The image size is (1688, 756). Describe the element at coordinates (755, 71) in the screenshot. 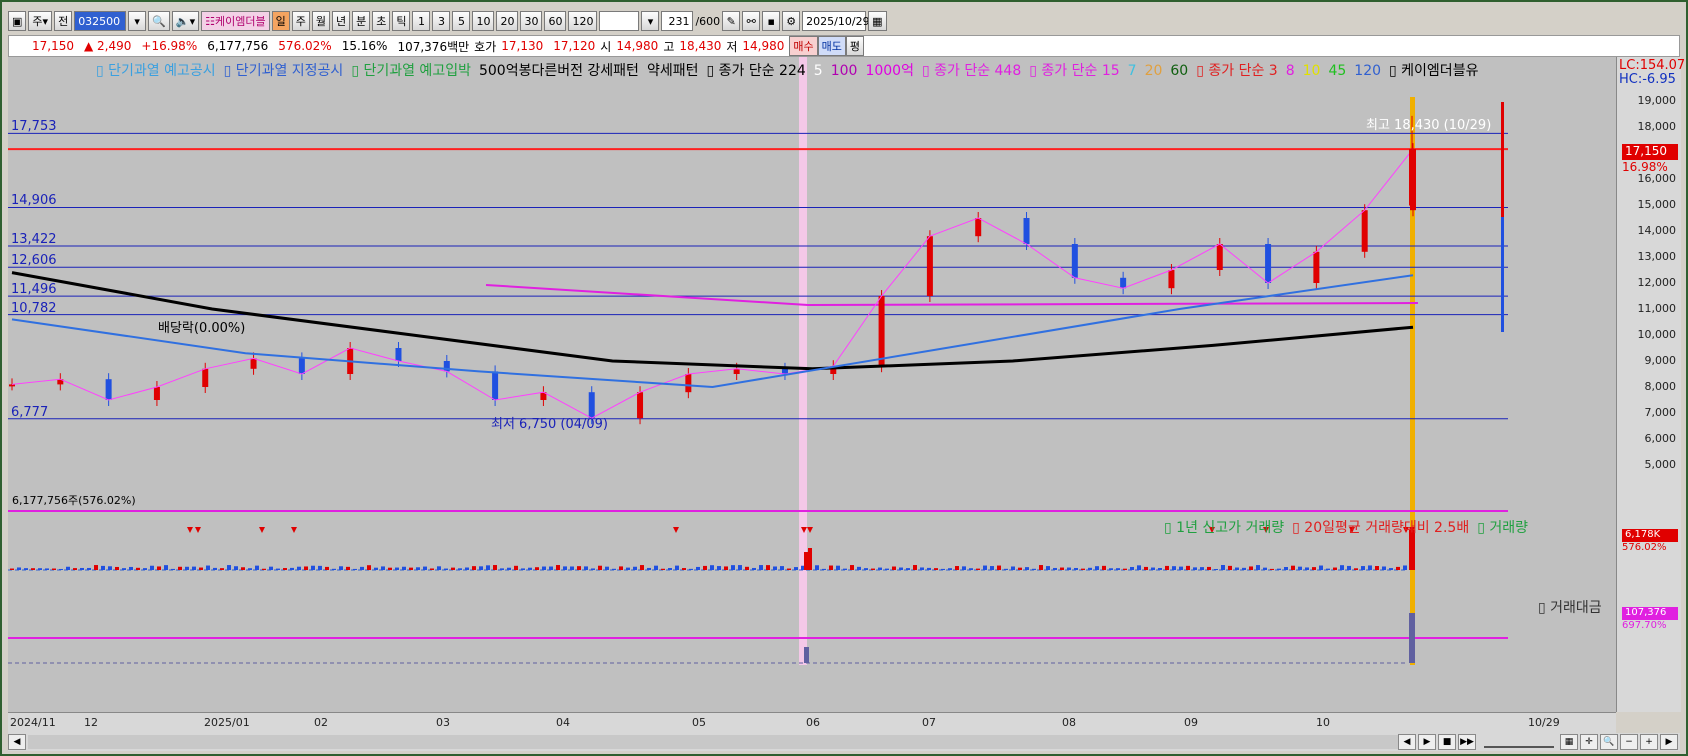

I see `legend-item-5: ▯ 종가 단순 224` at that location.